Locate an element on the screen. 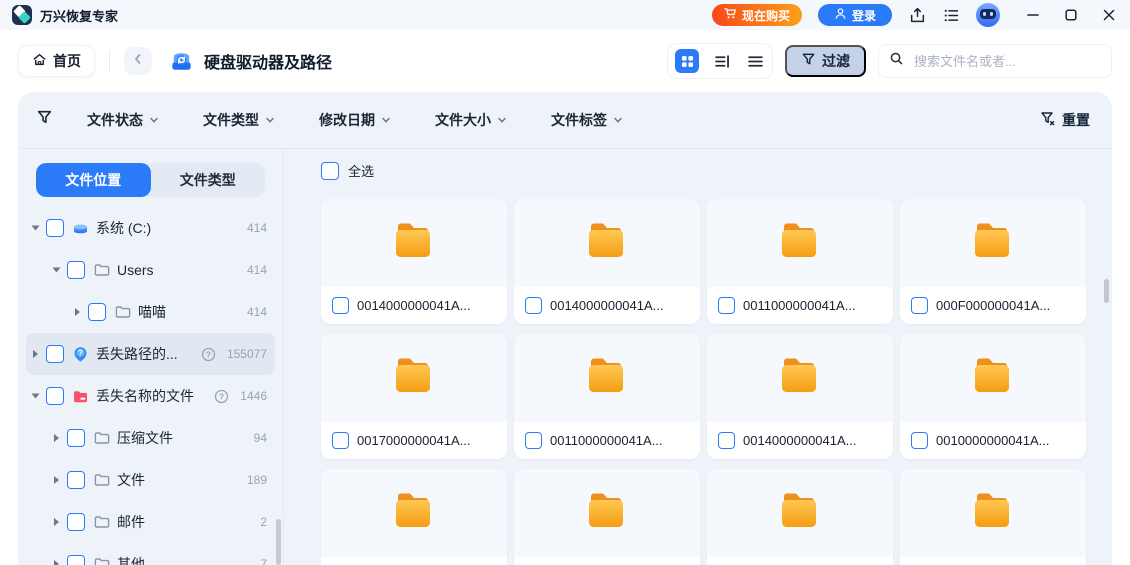 This screenshot has height=565, width=1130. buy-now-button: 现在购买 is located at coordinates (756, 15).